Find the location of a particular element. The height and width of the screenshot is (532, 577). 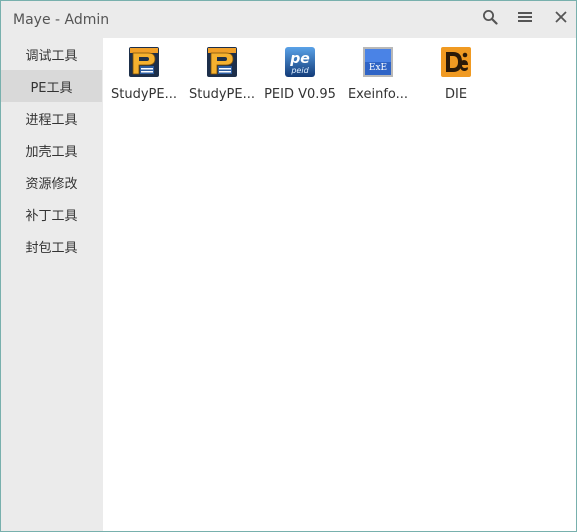

sidebar-item-label: 进程工具 is located at coordinates (51, 120).